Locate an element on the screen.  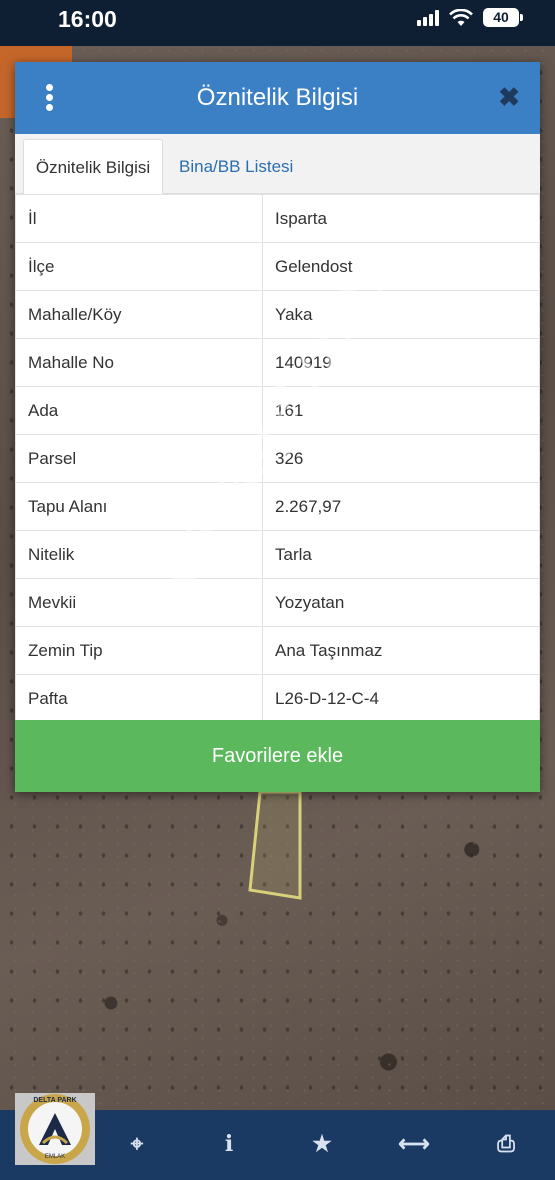
attribute-value: Yozyatan is located at coordinates (401, 602).